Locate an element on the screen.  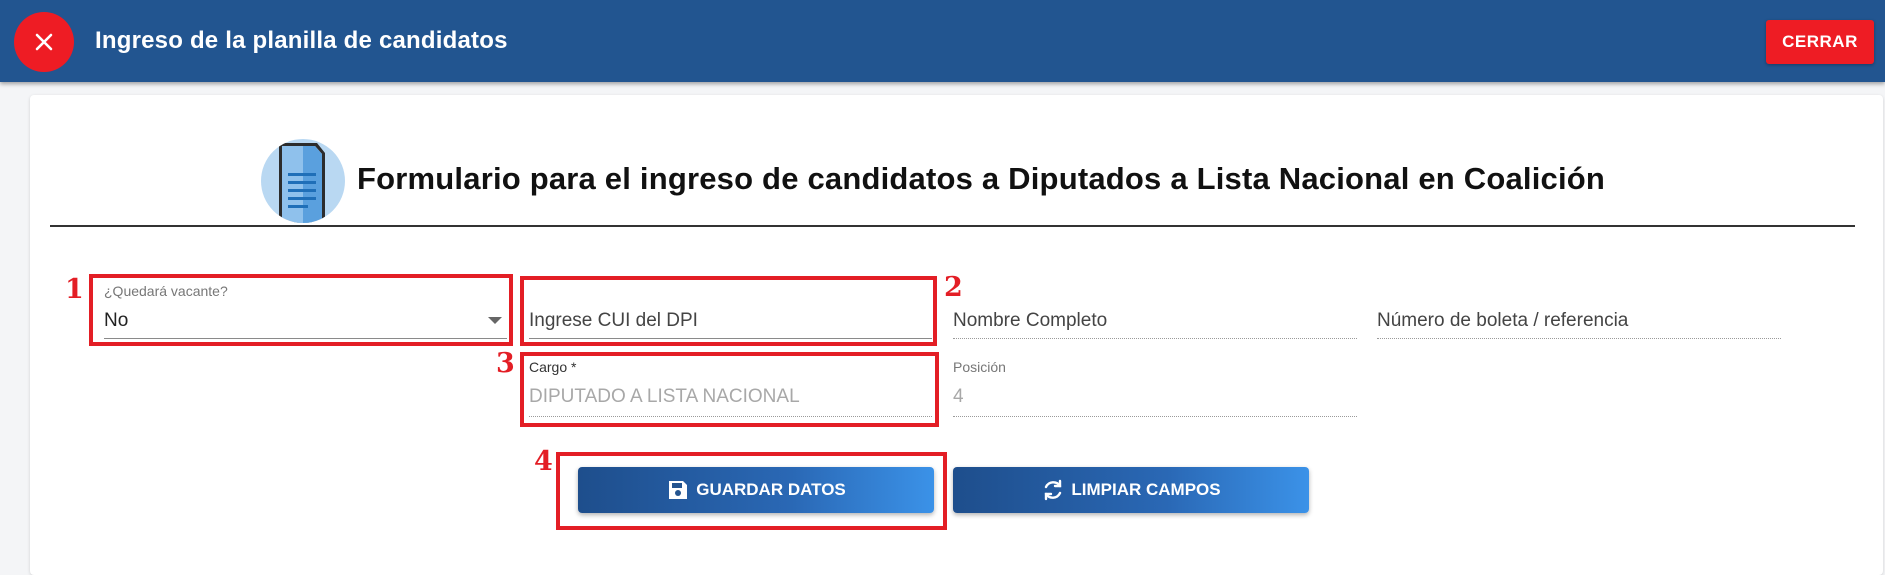
boleta-underline is located at coordinates (1579, 338).